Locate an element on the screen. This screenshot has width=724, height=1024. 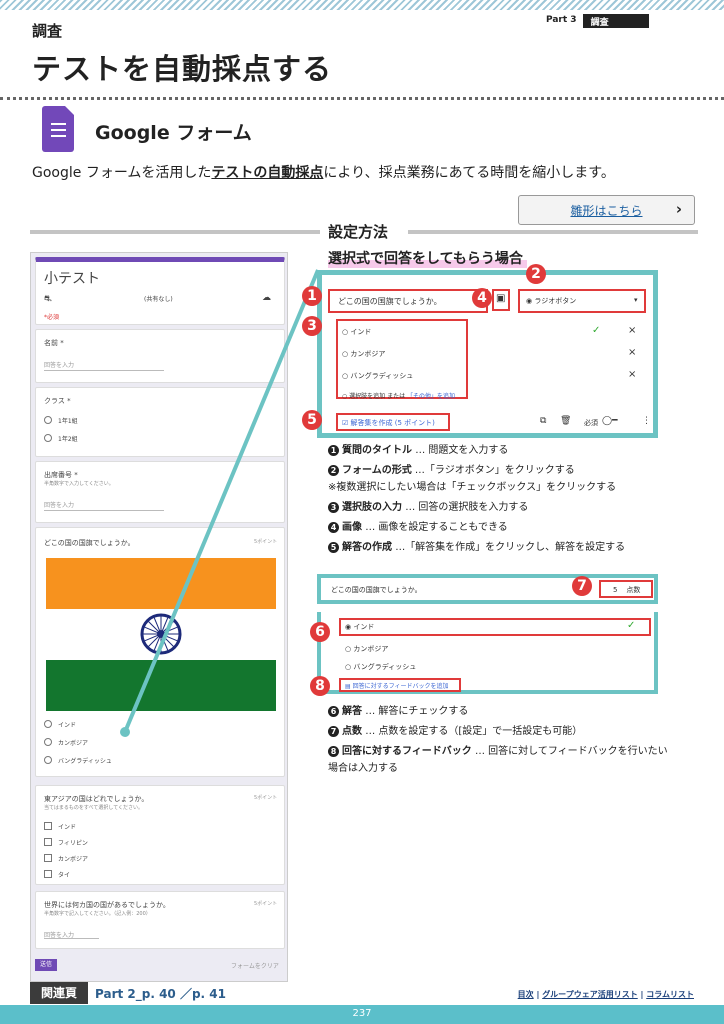
trash-icon: 🗑 is located at coordinates (566, 421).